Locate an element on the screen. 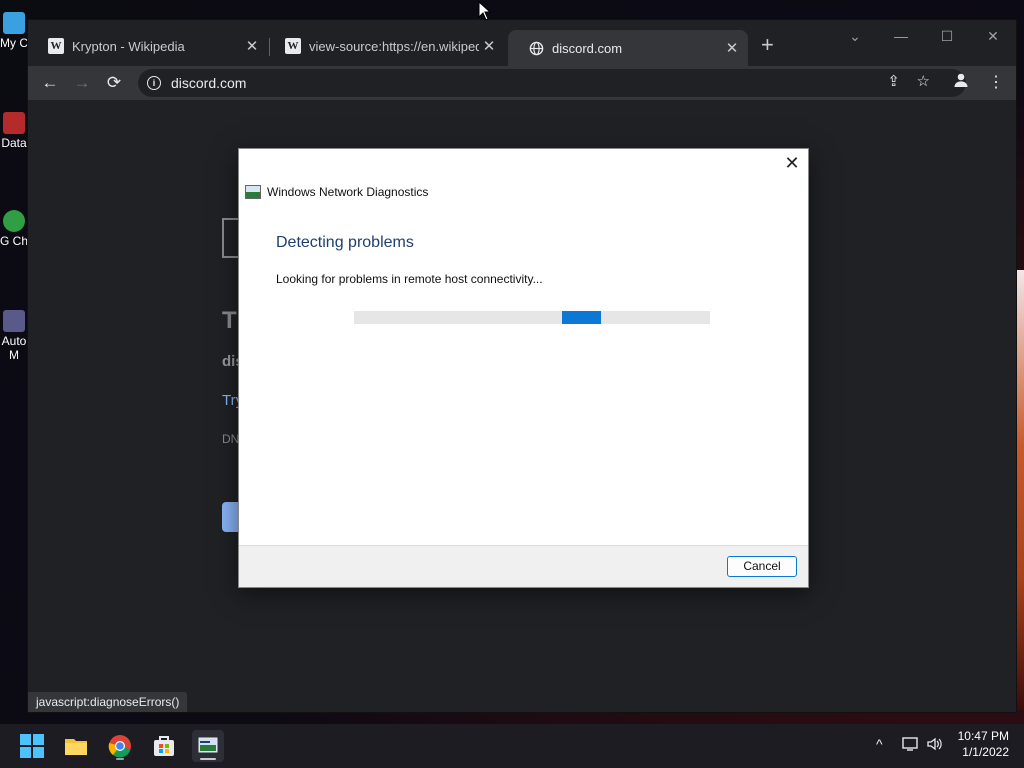 Image resolution: width=1024 pixels, height=768 pixels. network-diagnostics-icon is located at coordinates (253, 192).